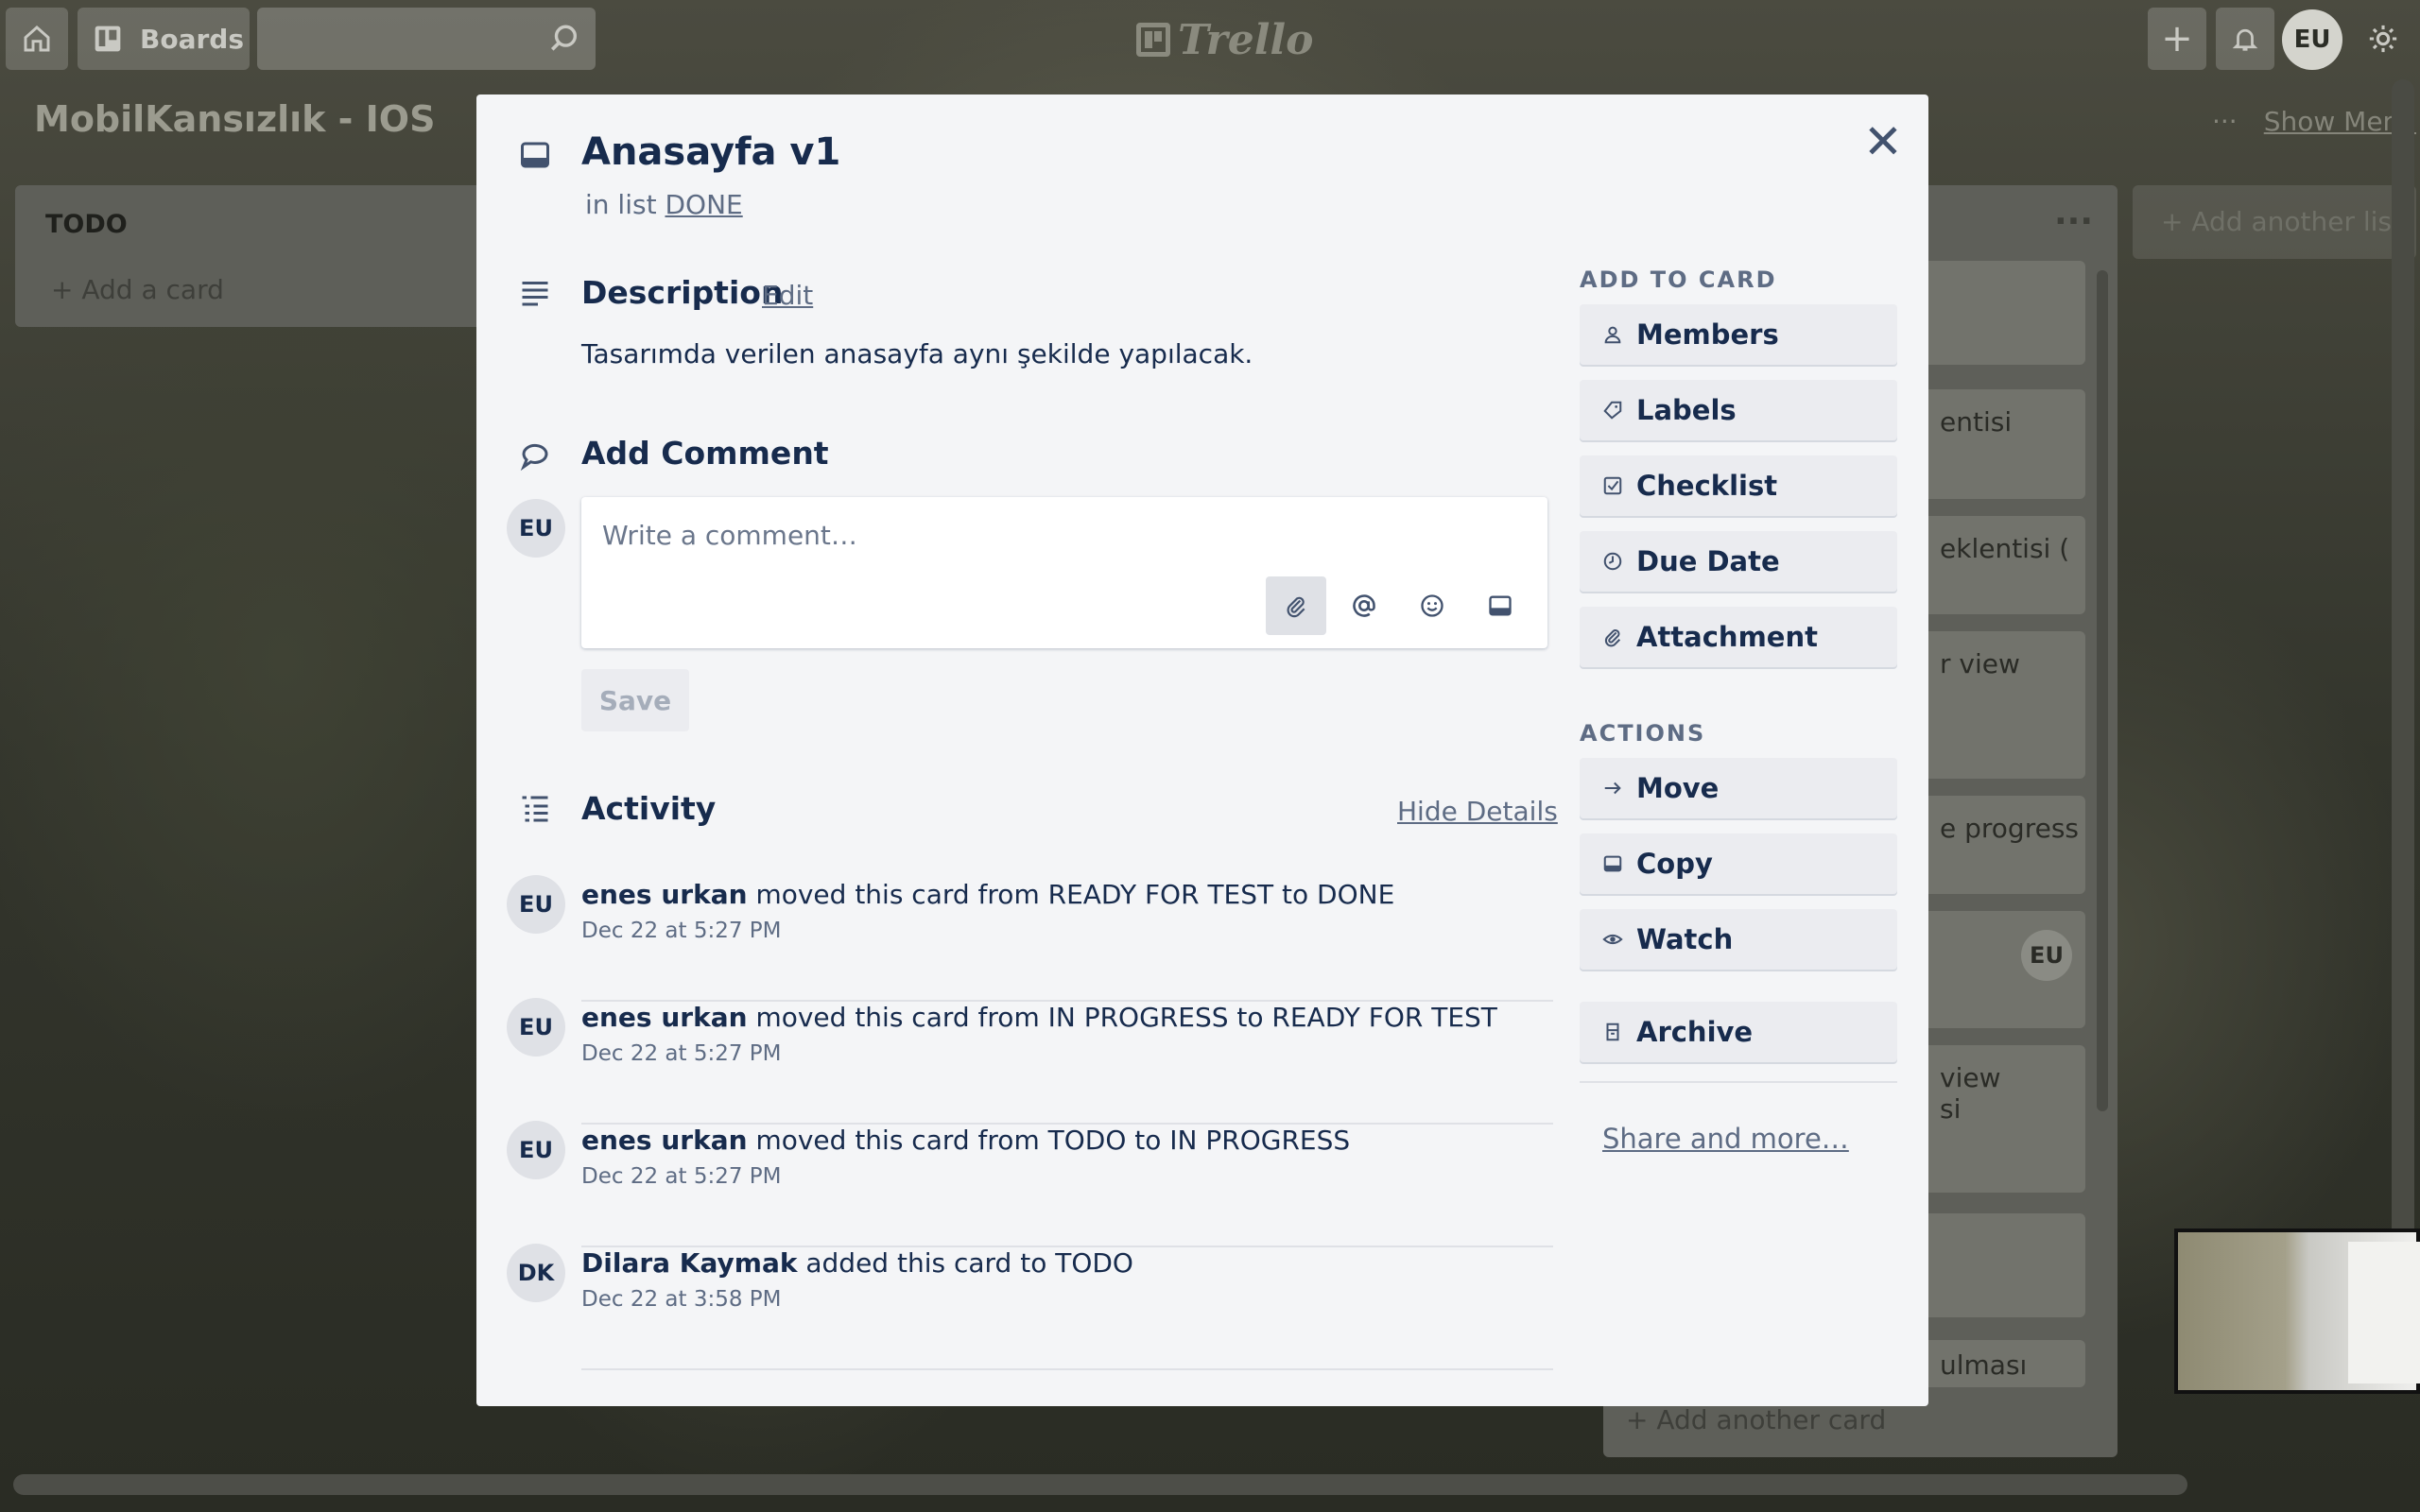 The image size is (2420, 1512). What do you see at coordinates (649, 808) in the screenshot?
I see `activity-heading: Activity` at bounding box center [649, 808].